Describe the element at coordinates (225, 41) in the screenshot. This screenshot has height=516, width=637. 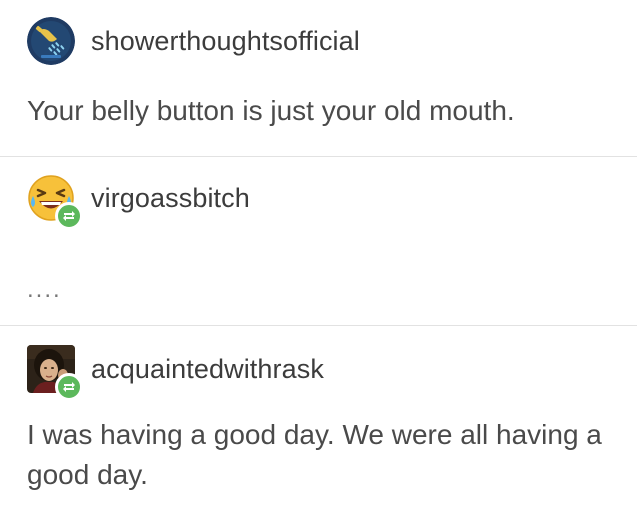
I see `post-username: showerthoughtsofficial` at that location.